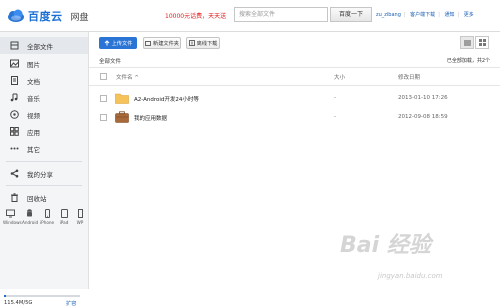 The image size is (500, 307). What do you see at coordinates (14, 173) in the screenshot?
I see `share-icon` at bounding box center [14, 173].